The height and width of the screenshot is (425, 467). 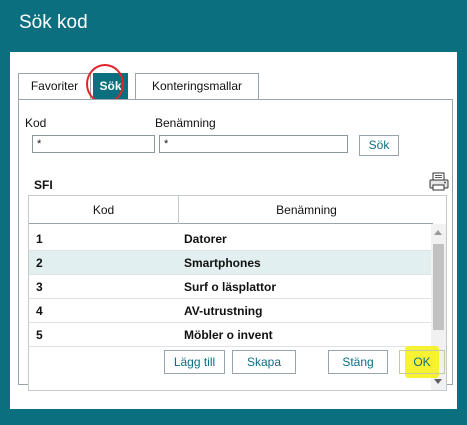 I want to click on column-header-kod: Kod, so click(x=104, y=210).